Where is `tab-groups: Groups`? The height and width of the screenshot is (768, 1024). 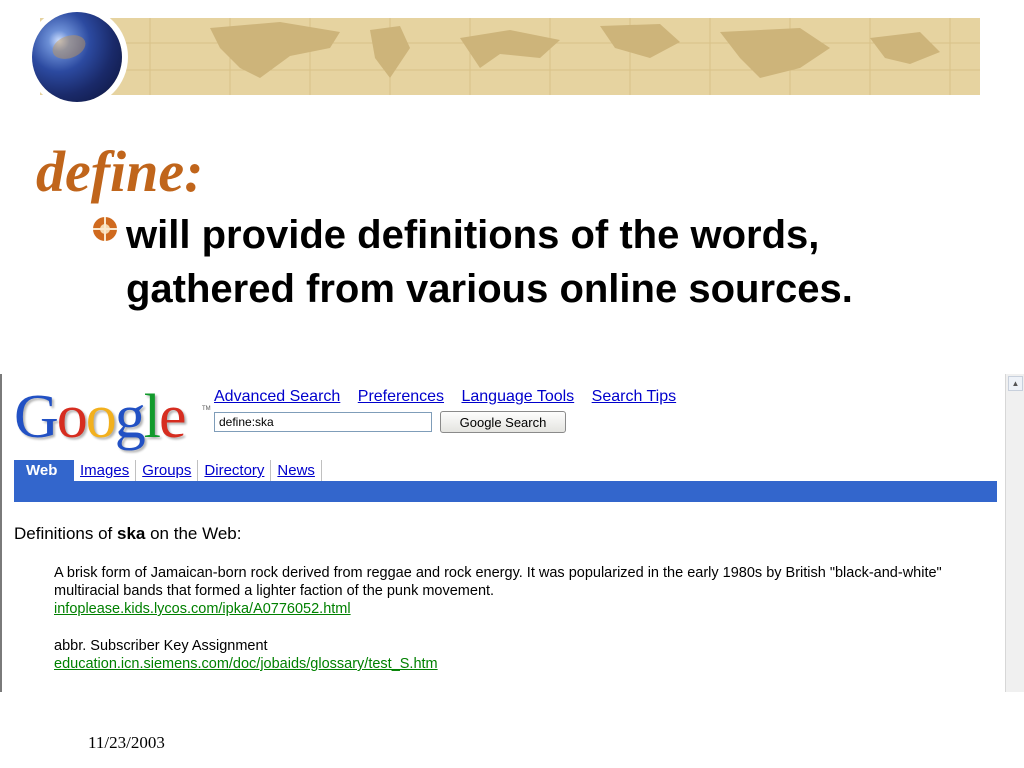
tab-groups: Groups is located at coordinates (167, 470).